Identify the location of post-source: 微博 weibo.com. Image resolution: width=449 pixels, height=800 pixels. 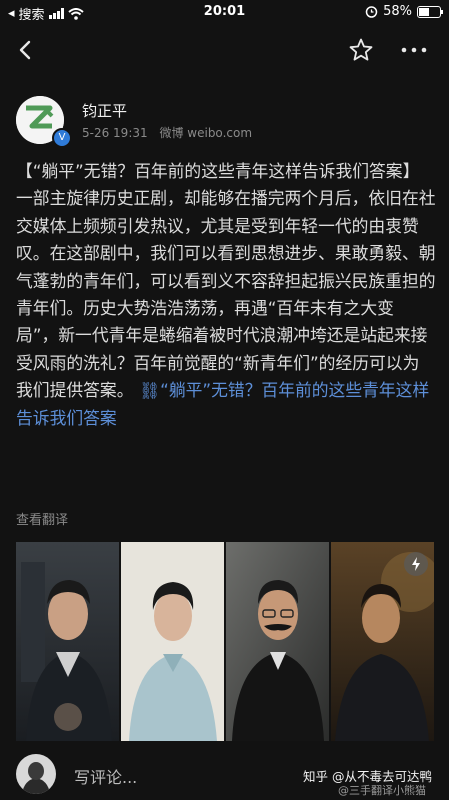
(206, 133).